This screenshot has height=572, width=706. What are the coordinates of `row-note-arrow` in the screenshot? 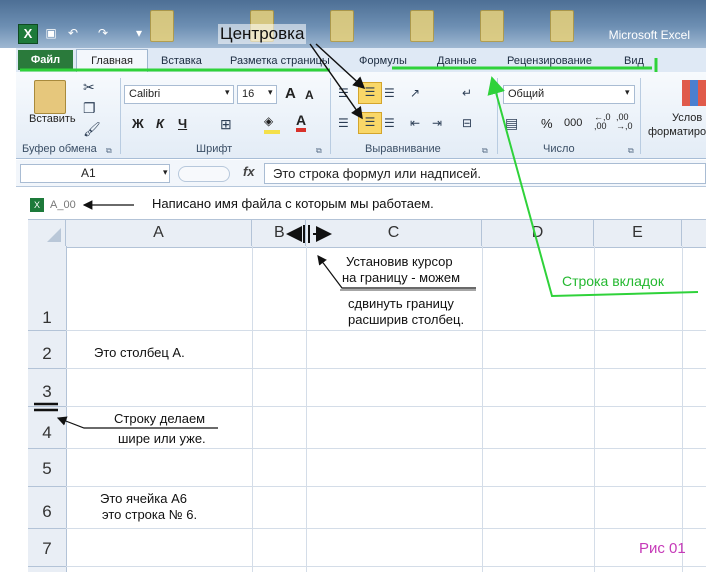 It's located at (137, 422).